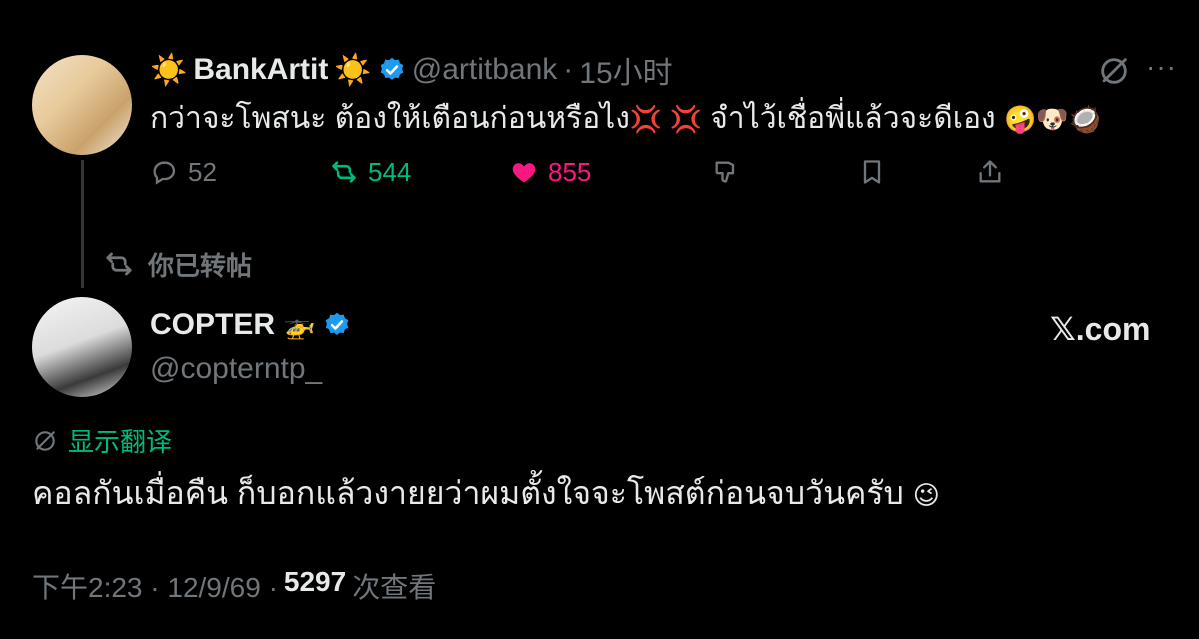 The height and width of the screenshot is (639, 1199). What do you see at coordinates (82, 347) in the screenshot?
I see `avatar-copter` at bounding box center [82, 347].